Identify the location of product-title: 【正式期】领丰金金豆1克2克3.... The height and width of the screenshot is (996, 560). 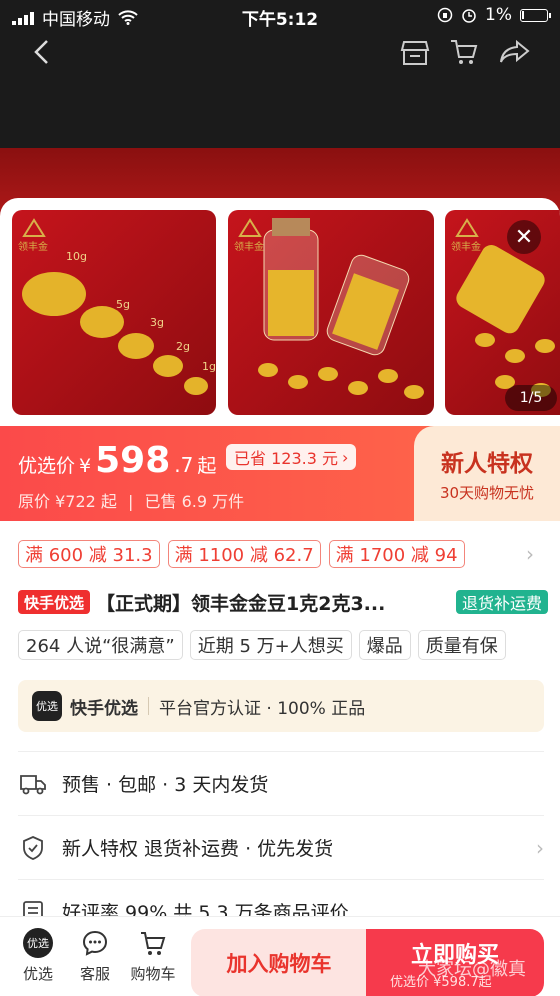
(241, 603).